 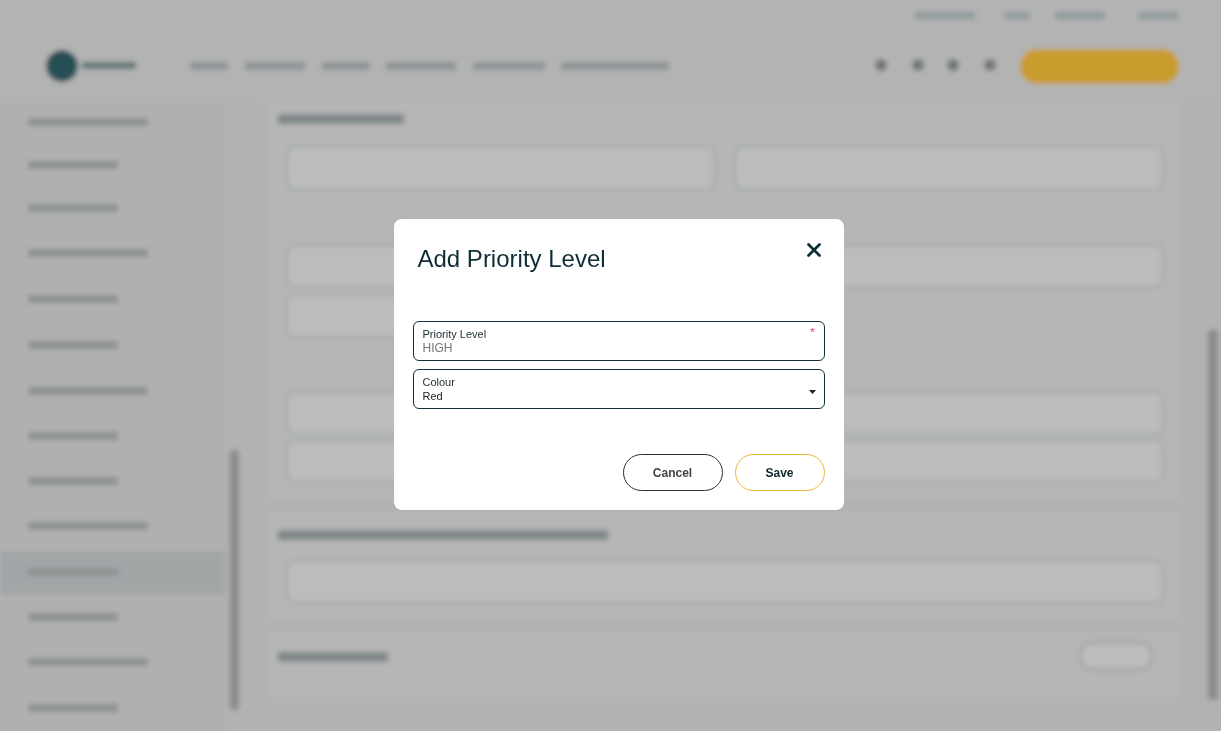 I want to click on field-label: Colour, so click(x=438, y=382).